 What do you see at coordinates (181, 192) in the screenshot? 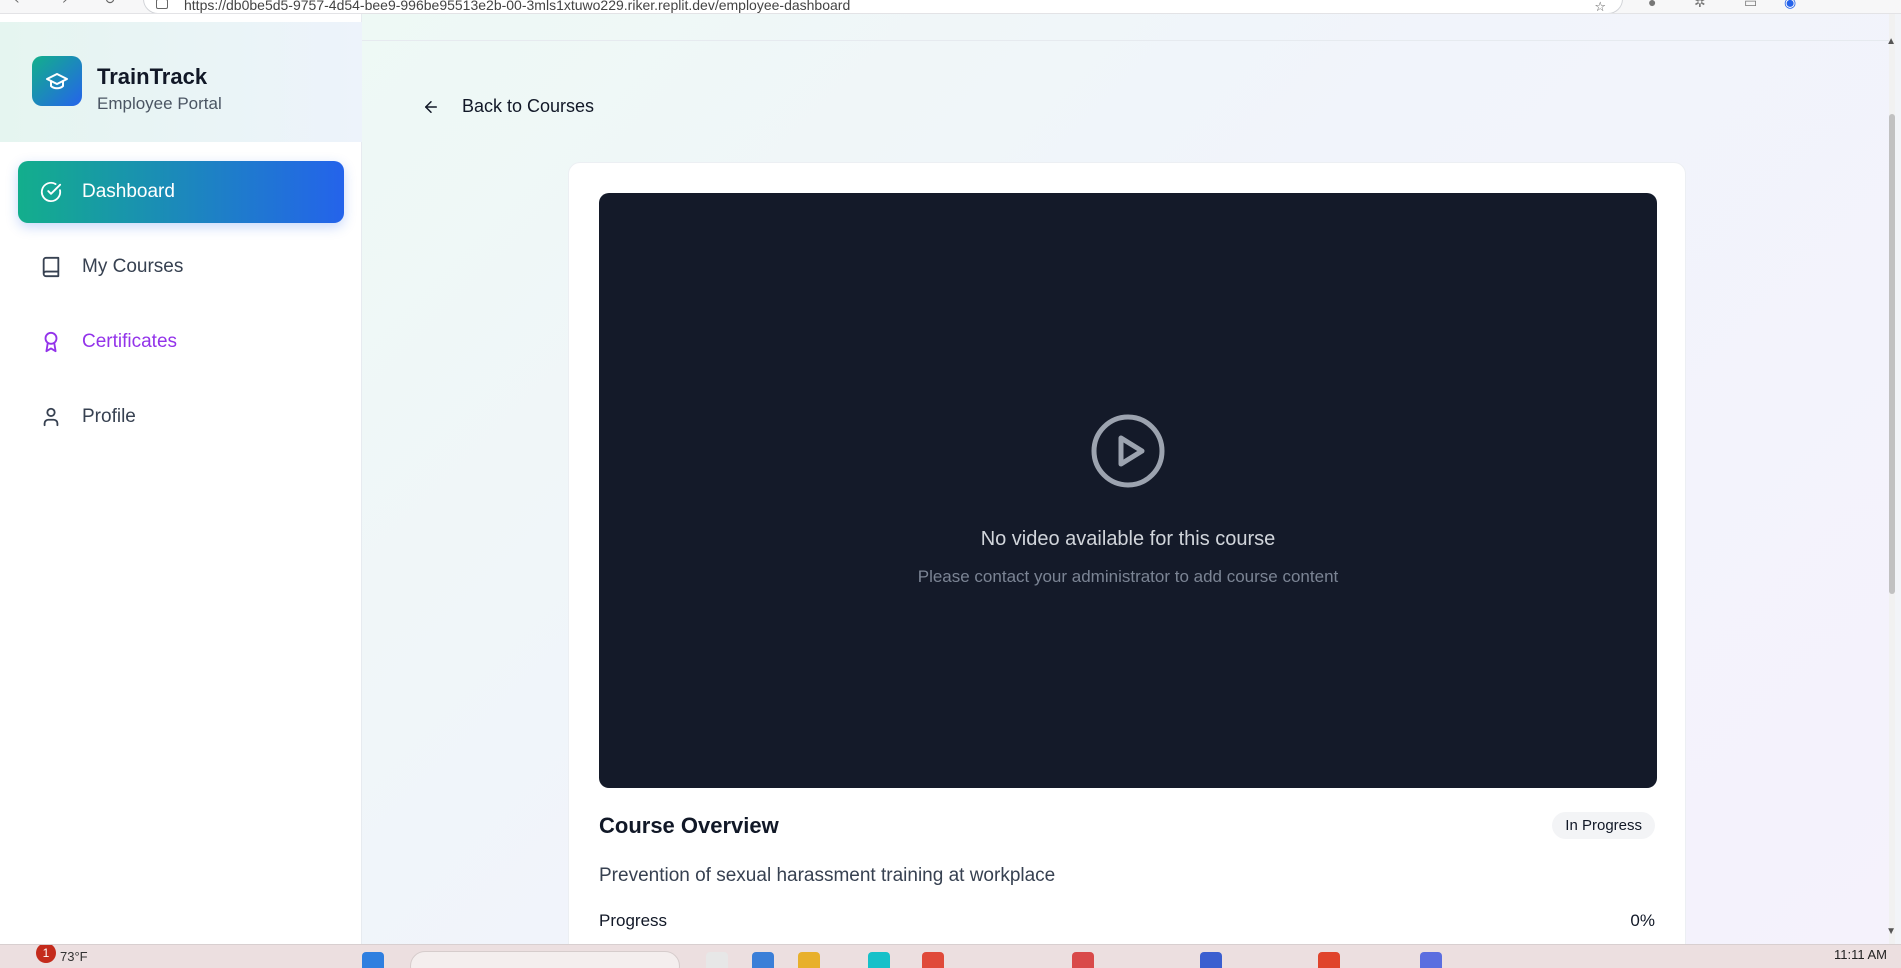
I see `sidebar-item-dashboard: Dashboard` at bounding box center [181, 192].